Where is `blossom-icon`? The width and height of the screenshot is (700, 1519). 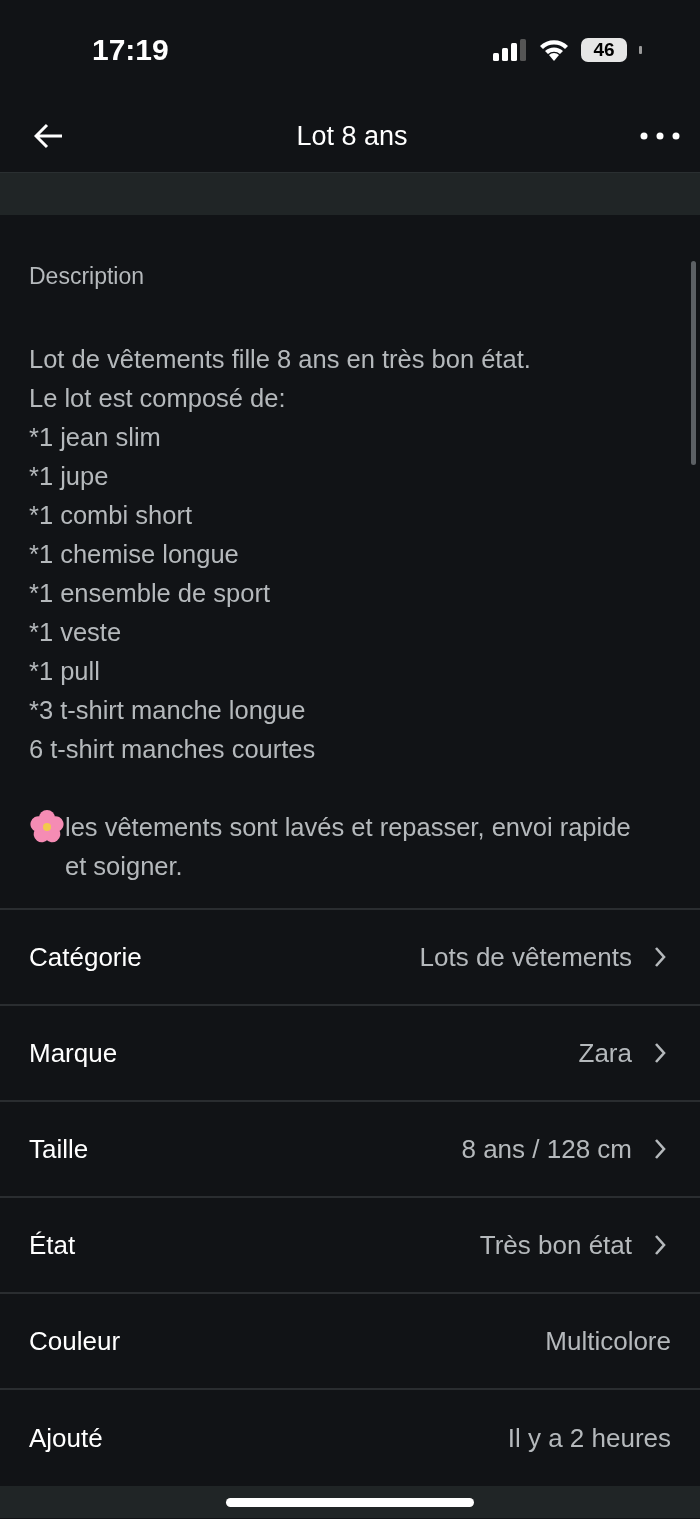 blossom-icon is located at coordinates (47, 827).